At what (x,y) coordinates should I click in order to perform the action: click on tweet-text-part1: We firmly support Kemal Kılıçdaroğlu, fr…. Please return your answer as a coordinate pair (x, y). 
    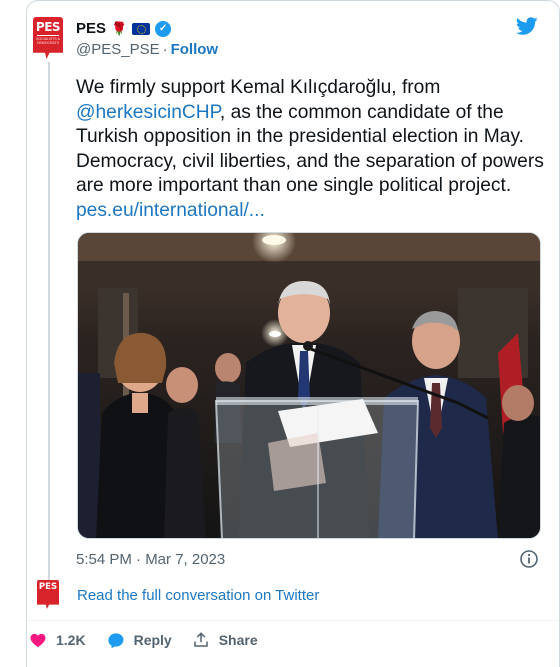
    Looking at the image, I should click on (258, 87).